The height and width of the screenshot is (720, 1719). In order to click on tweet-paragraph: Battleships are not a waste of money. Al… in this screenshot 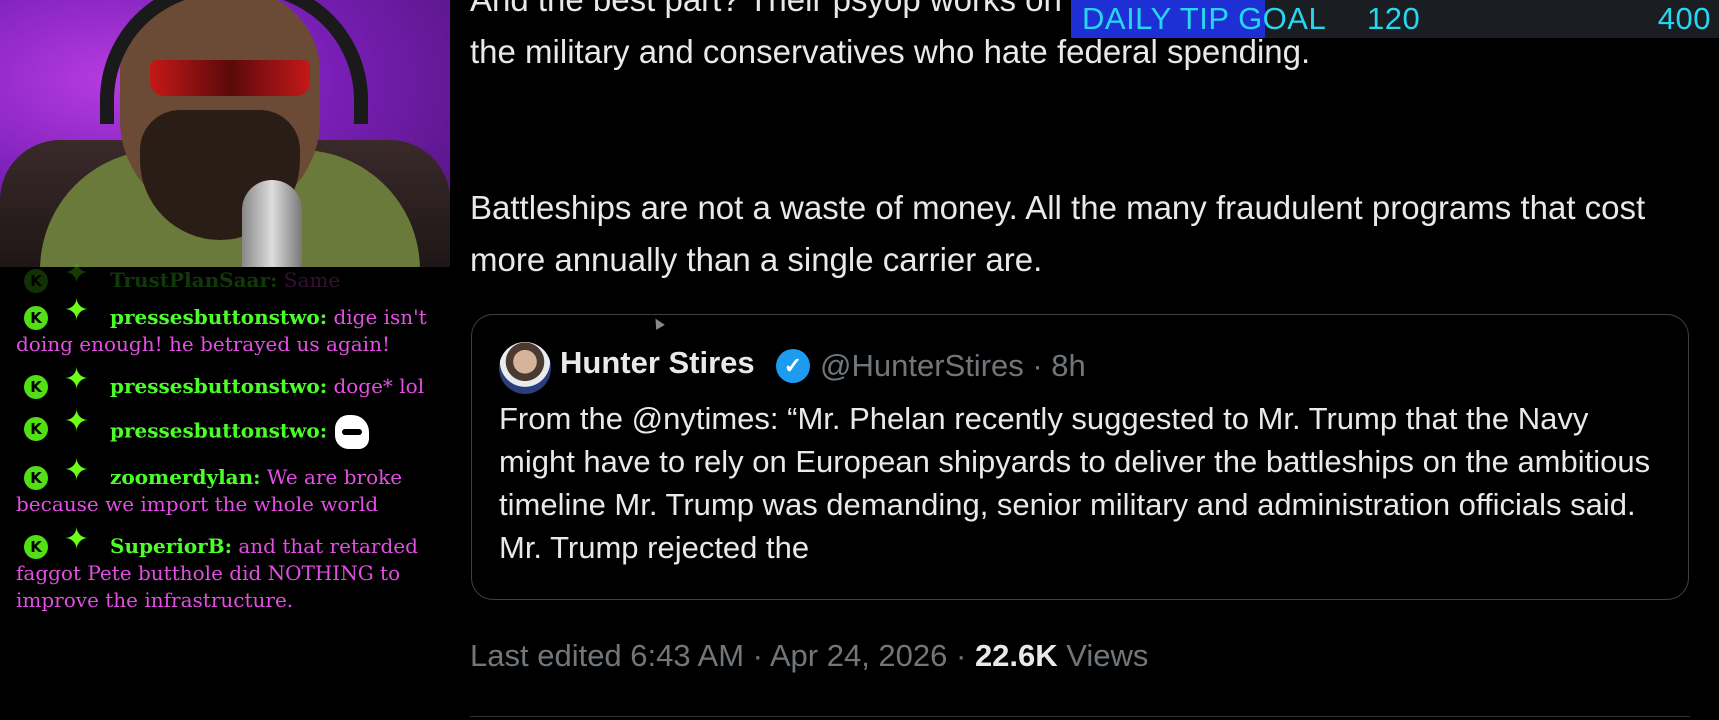, I will do `click(1058, 233)`.